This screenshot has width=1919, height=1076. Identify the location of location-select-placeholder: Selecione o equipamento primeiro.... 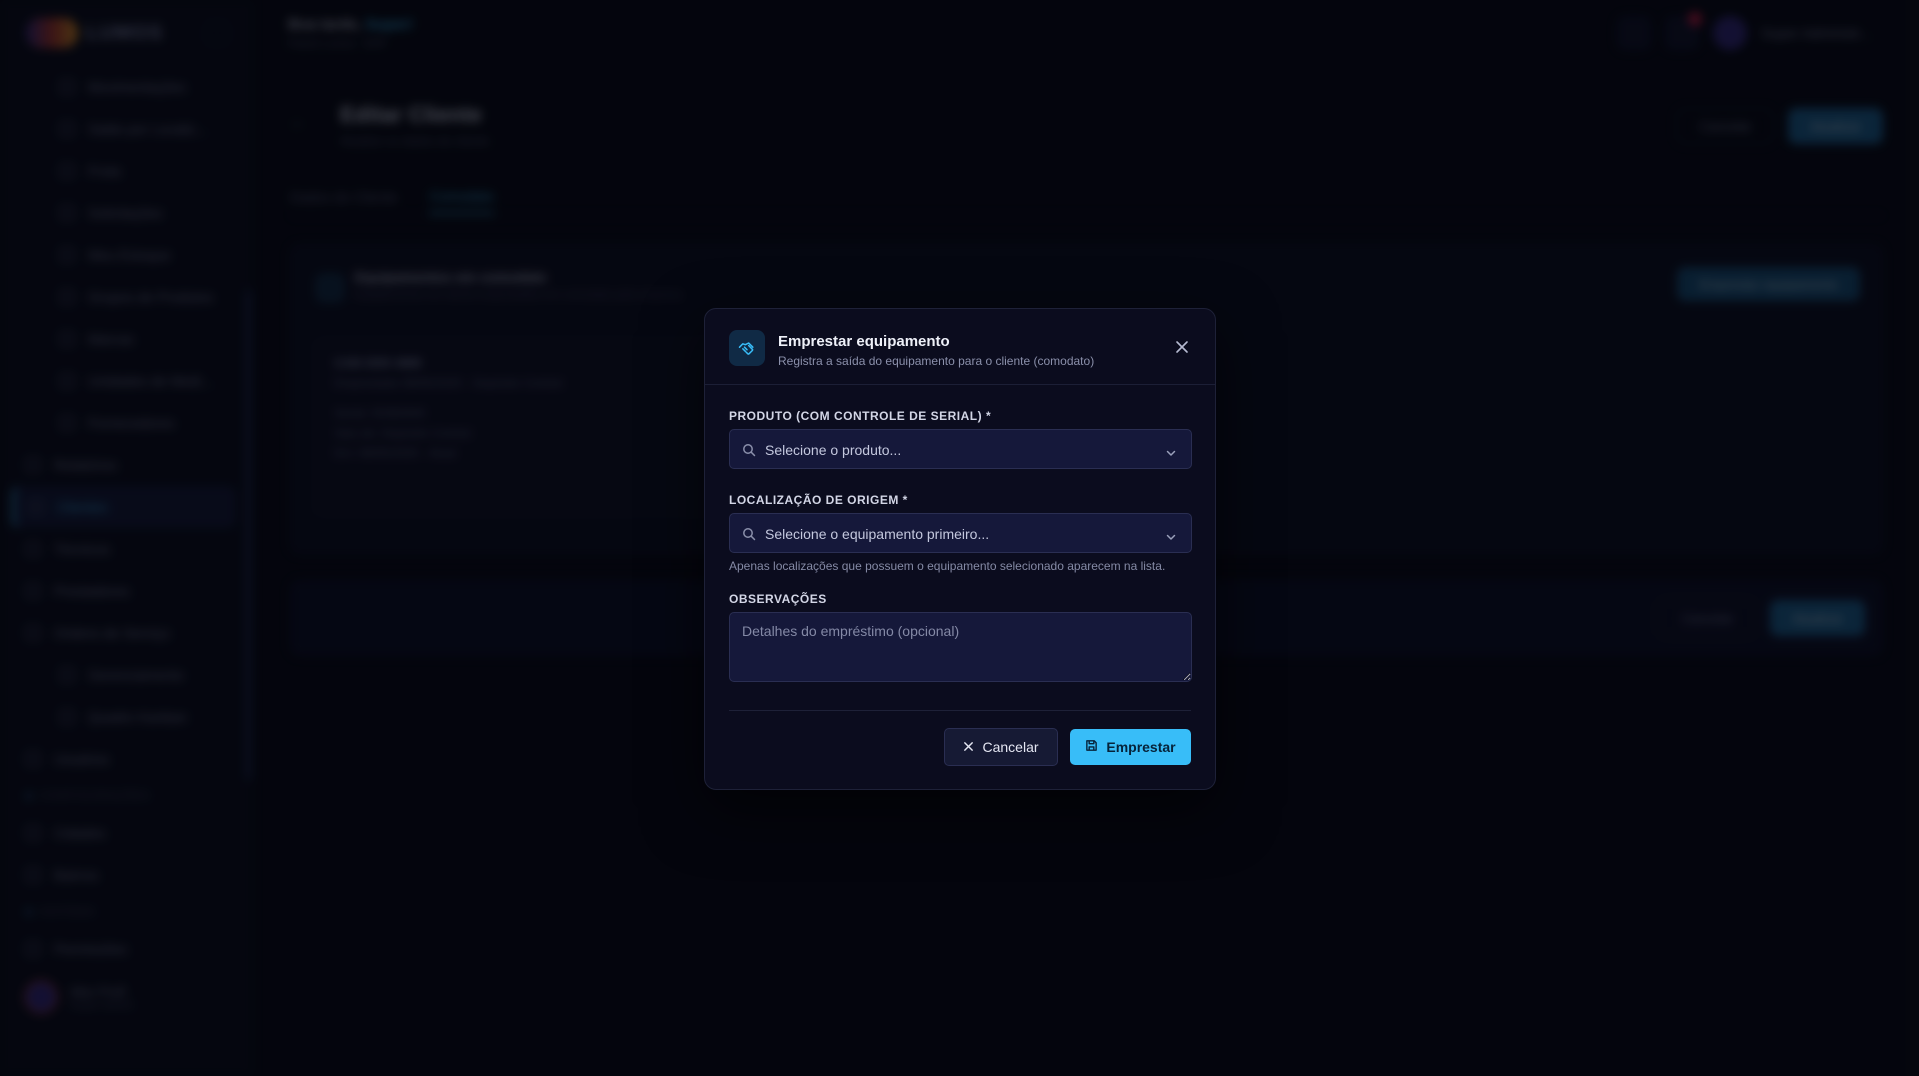
(877, 534).